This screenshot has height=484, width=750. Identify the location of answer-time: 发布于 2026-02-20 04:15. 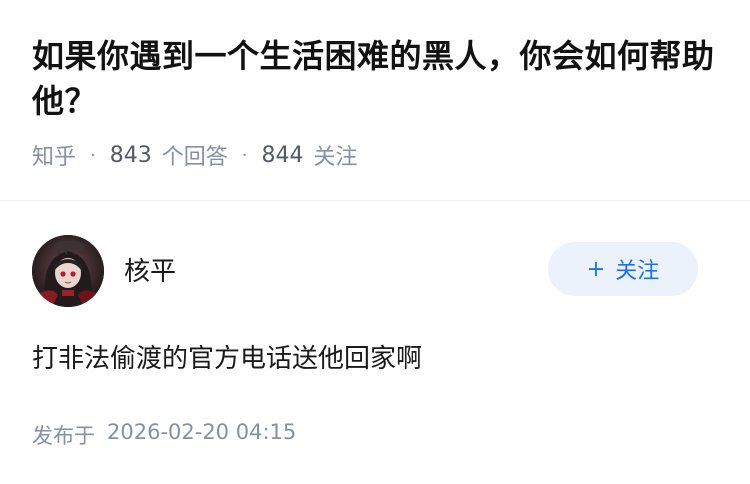
(164, 435).